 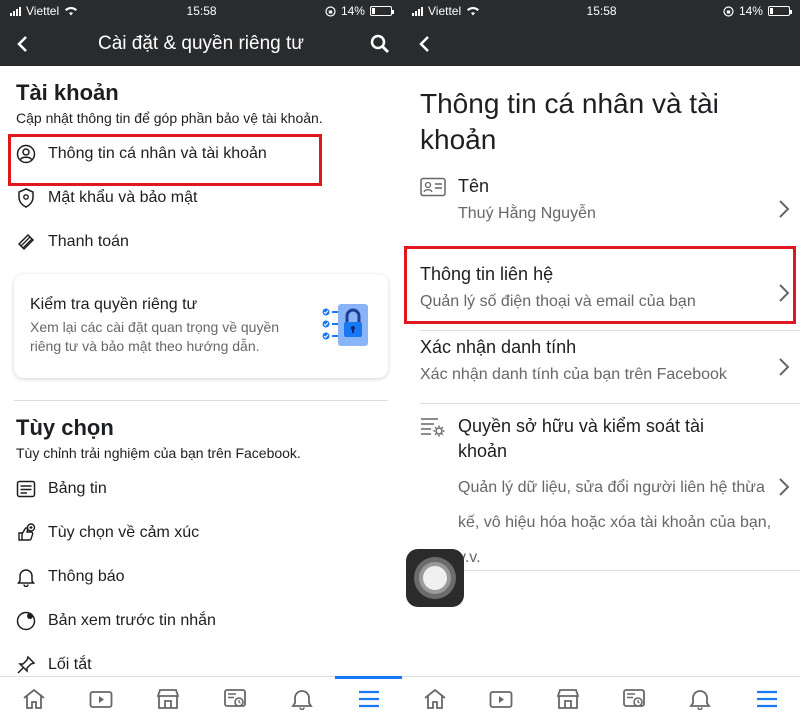 What do you see at coordinates (435, 578) in the screenshot?
I see `assistive-touch-button` at bounding box center [435, 578].